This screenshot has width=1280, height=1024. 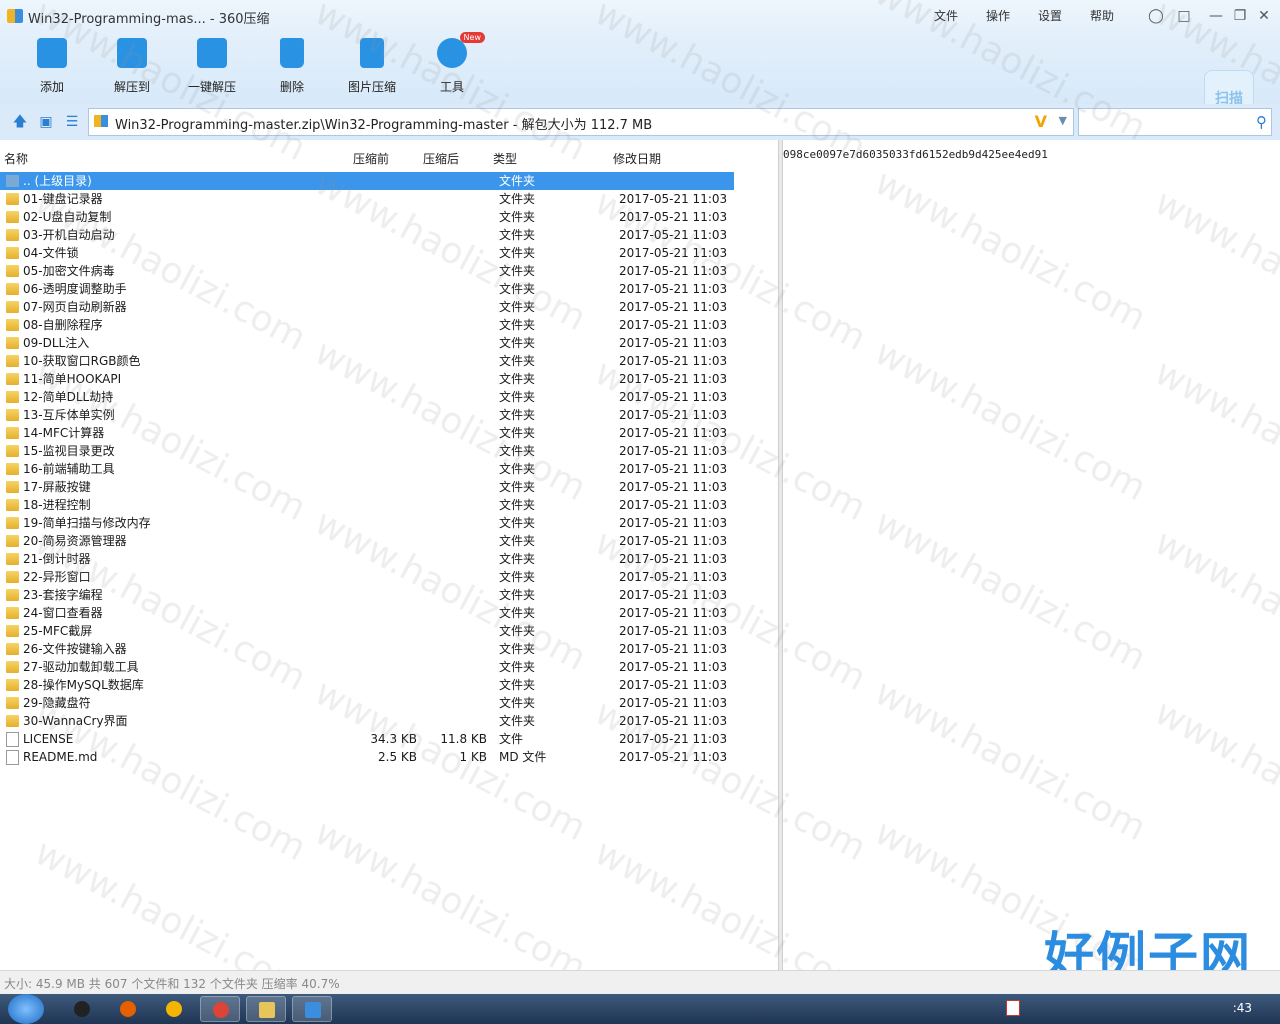 I want to click on table-row: 05-加密文件病毒 文件夹 2017-05-21 11:03, so click(x=367, y=271).